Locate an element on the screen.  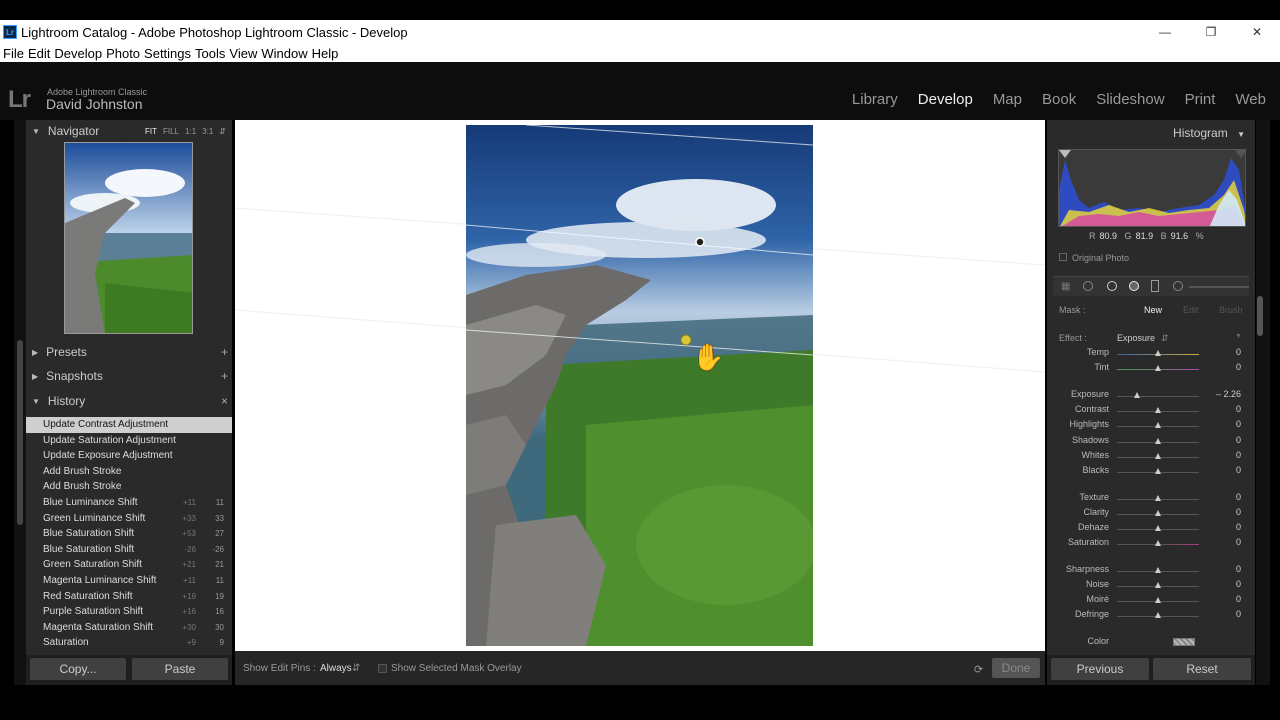
radial-filter-icon is located at coordinates (1155, 286).